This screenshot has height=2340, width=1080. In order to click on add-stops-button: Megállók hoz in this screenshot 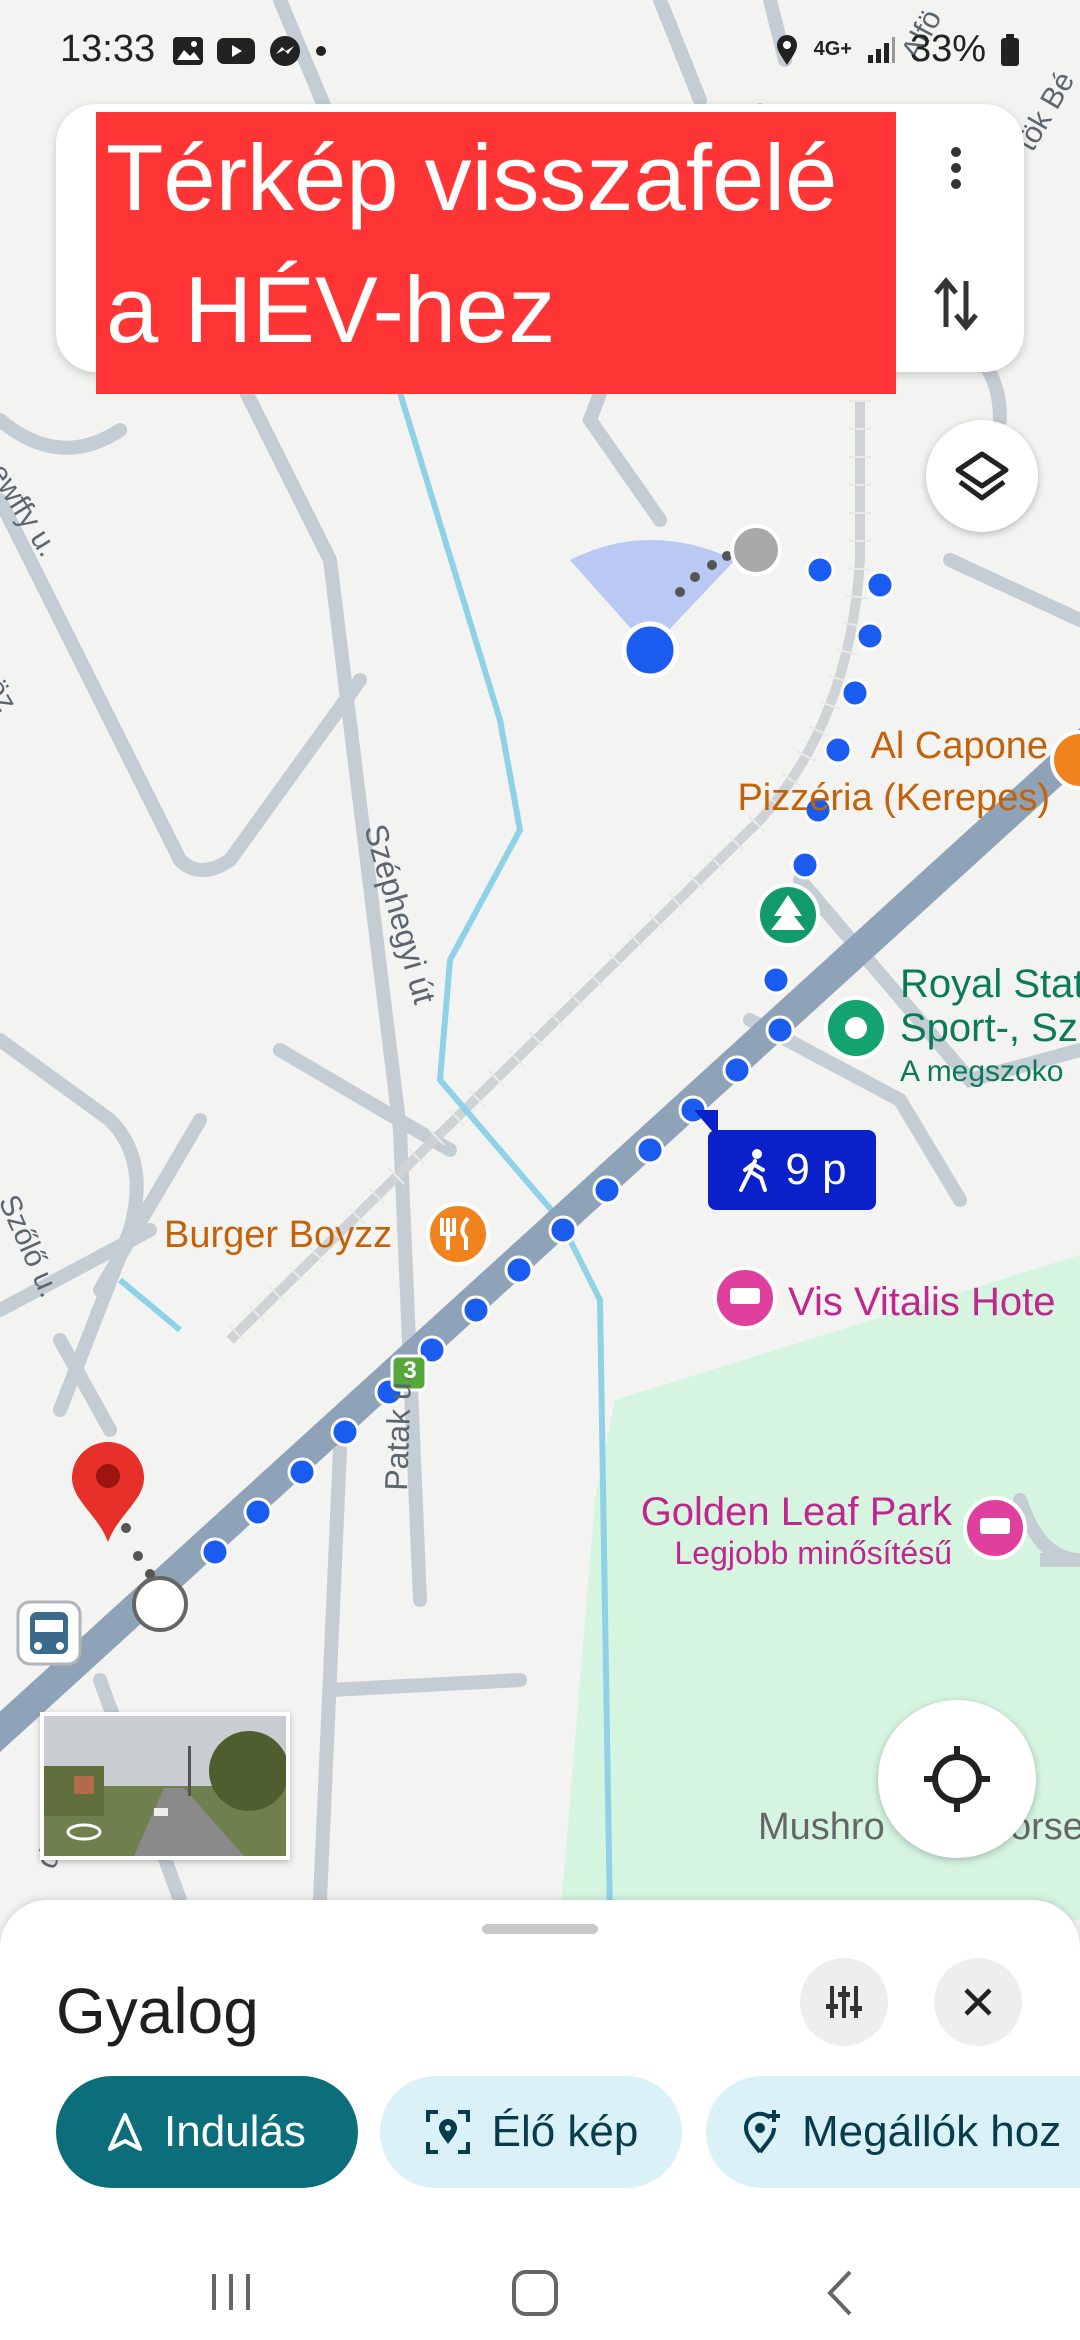, I will do `click(893, 2132)`.